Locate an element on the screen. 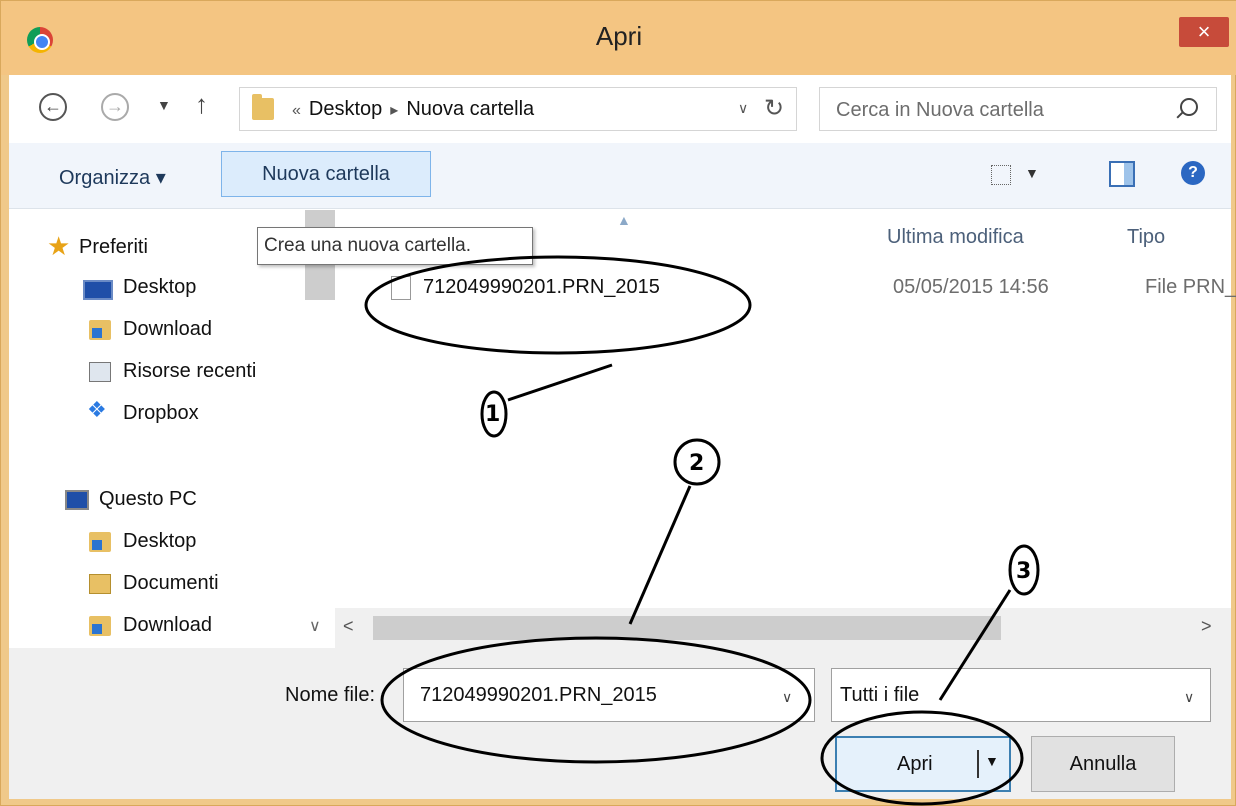 Image resolution: width=1236 pixels, height=806 pixels. filename-input: 712049990201.PRN_2015 ∨ is located at coordinates (609, 695).